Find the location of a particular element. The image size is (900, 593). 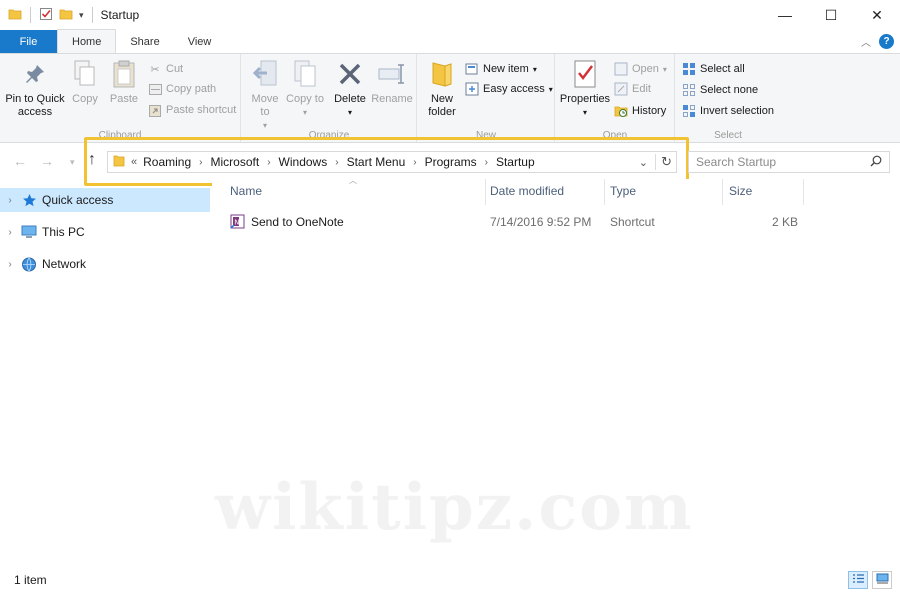

window-title: Startup is located at coordinates (120, 15).